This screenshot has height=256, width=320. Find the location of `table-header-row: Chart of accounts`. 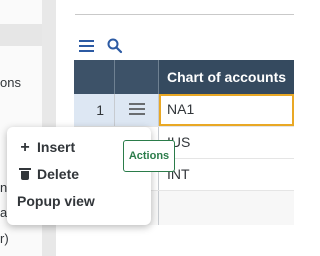

table-header-row: Chart of accounts is located at coordinates (184, 77).